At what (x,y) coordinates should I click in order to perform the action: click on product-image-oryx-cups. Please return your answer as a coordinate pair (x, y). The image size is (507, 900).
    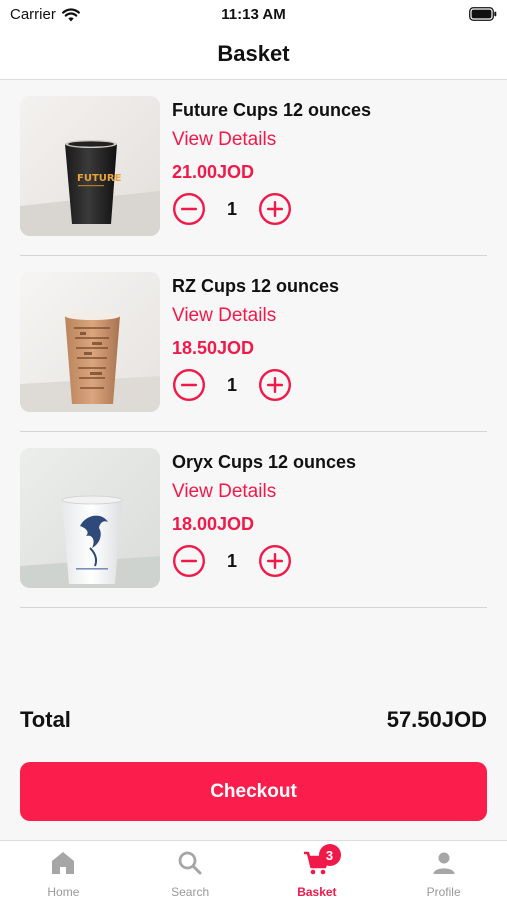
    Looking at the image, I should click on (90, 518).